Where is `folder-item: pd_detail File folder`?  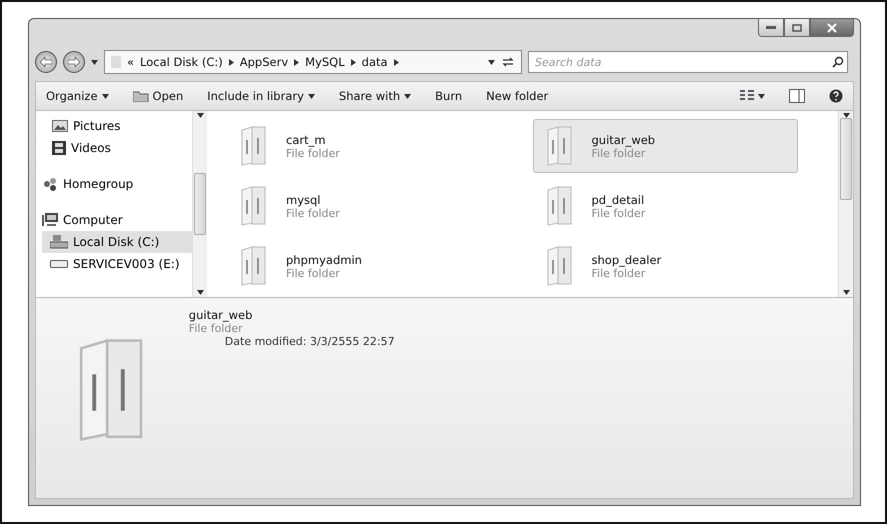 folder-item: pd_detail File folder is located at coordinates (665, 206).